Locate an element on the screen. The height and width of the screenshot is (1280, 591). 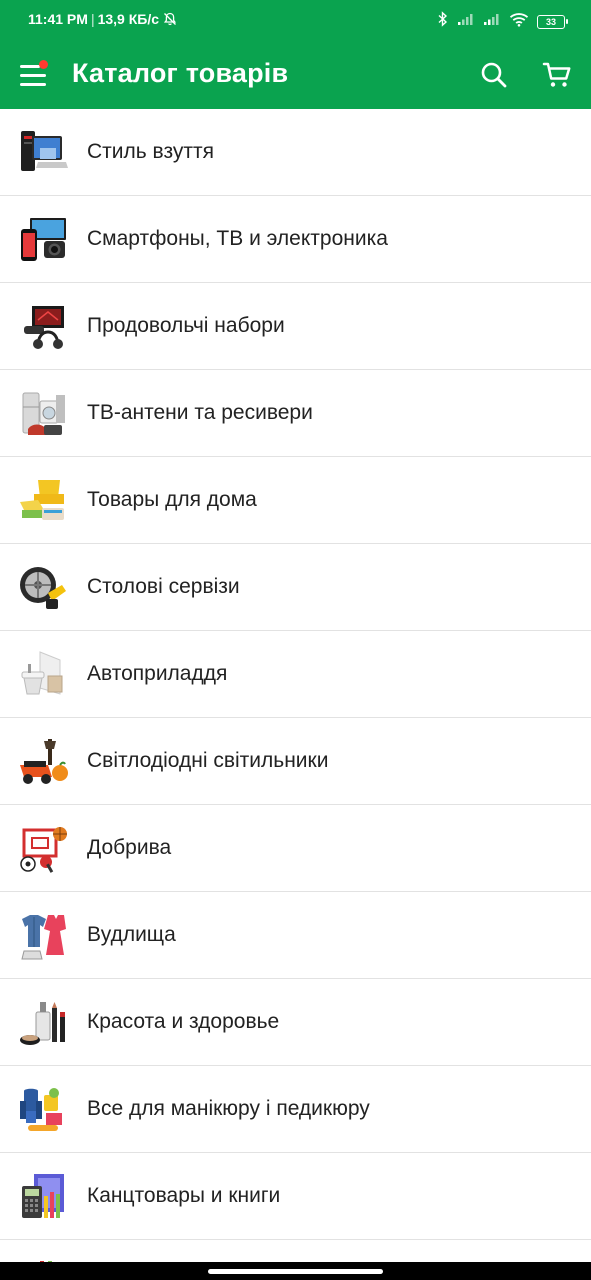
status-time: 11:41 PM is located at coordinates (58, 19).